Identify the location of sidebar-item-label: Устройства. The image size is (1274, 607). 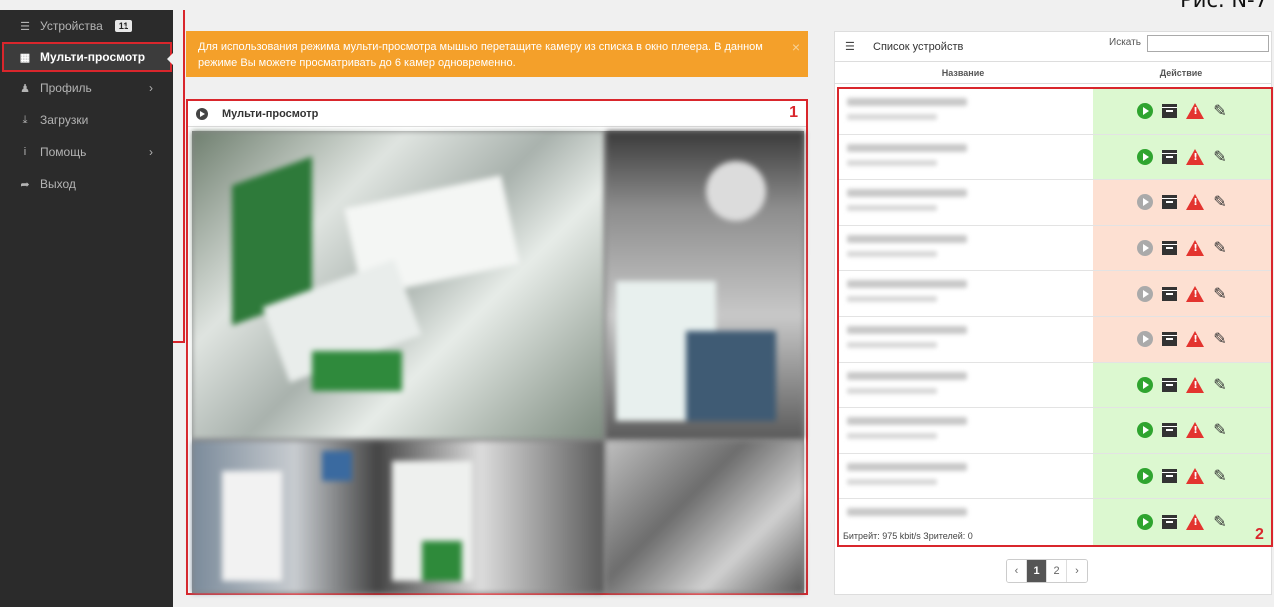
(71, 26).